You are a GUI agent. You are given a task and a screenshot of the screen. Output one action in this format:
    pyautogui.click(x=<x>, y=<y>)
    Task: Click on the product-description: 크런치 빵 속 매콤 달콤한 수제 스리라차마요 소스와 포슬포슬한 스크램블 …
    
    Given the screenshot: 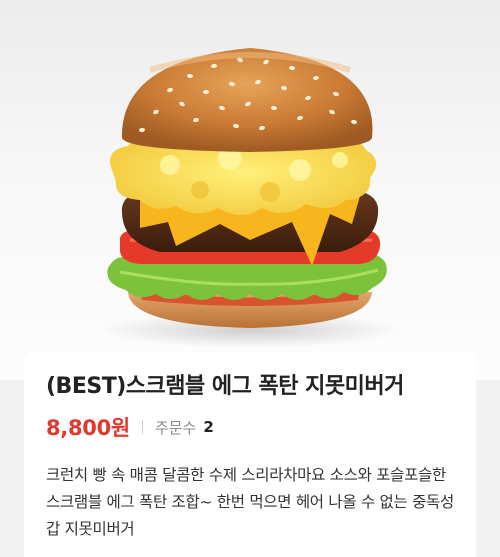 What is the action you would take?
    pyautogui.click(x=250, y=502)
    